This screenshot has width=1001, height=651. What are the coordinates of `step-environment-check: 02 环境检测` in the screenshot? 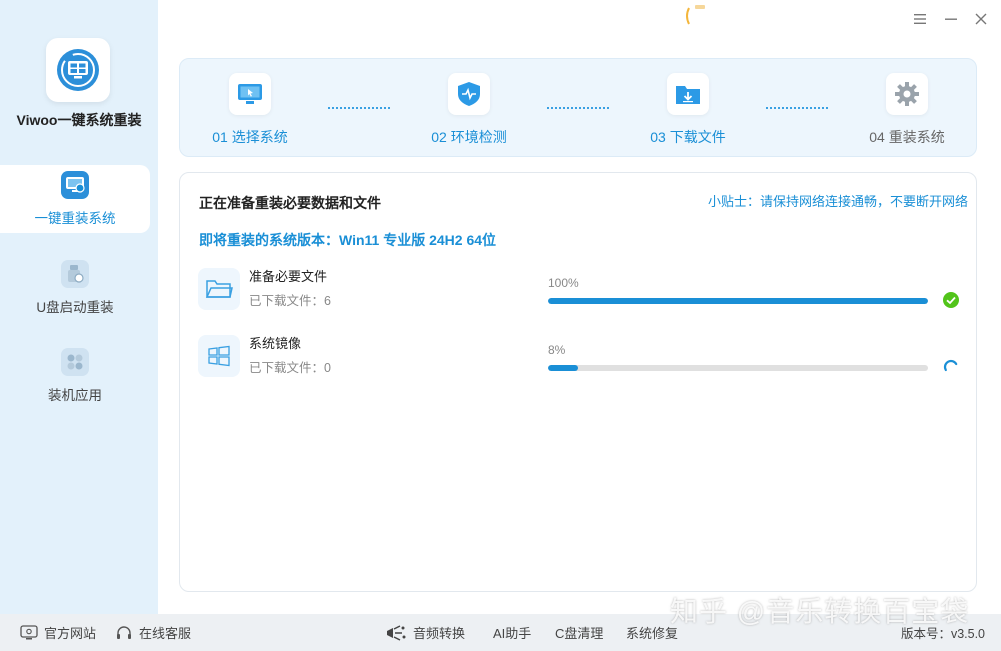 It's located at (469, 110).